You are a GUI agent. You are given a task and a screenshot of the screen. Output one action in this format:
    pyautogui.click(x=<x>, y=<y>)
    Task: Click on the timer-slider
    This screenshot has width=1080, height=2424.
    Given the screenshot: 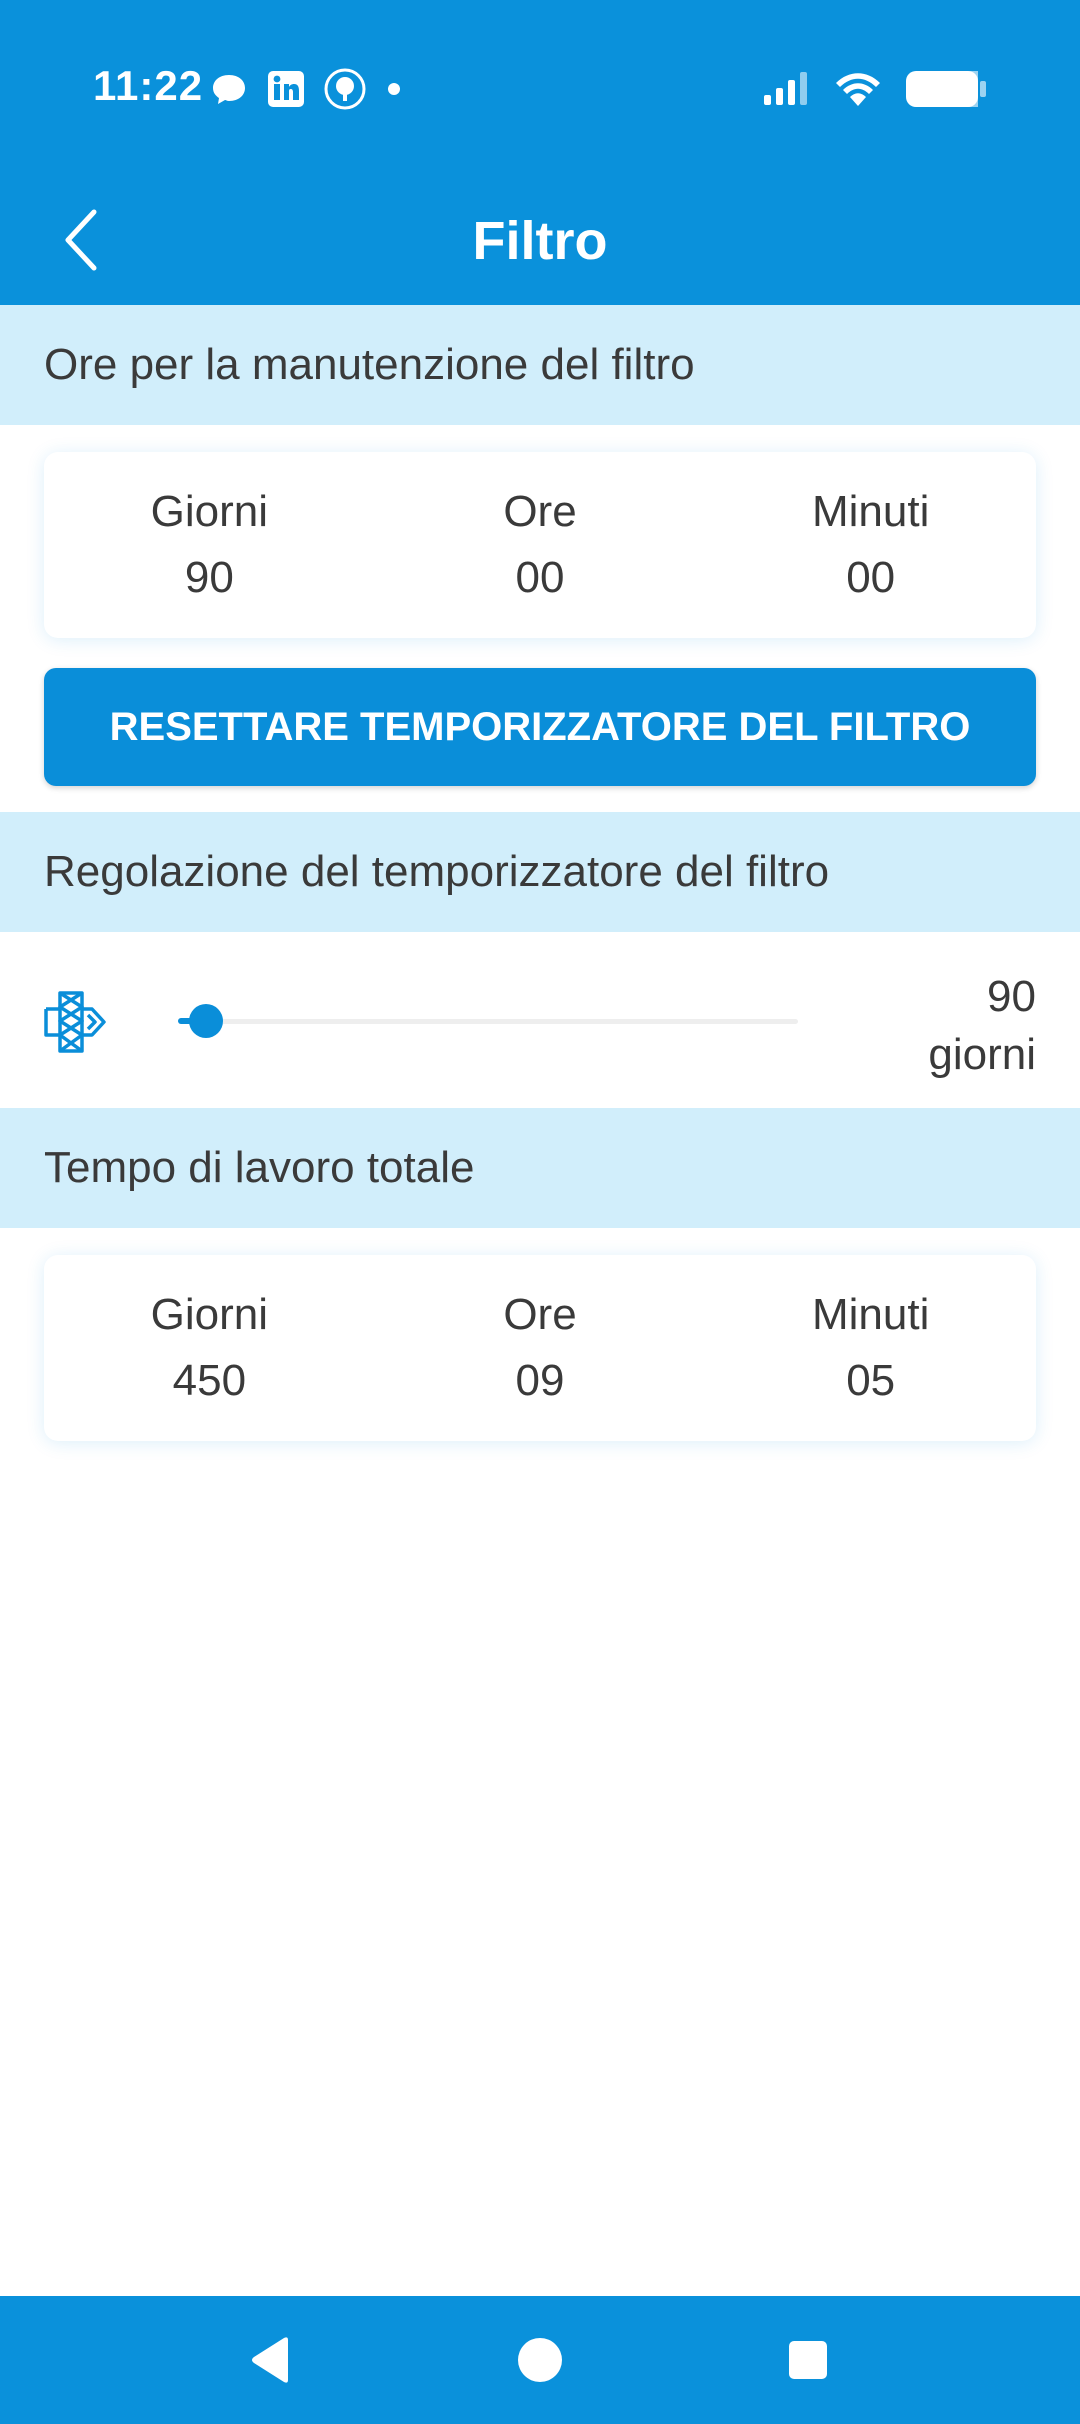 What is the action you would take?
    pyautogui.click(x=488, y=1021)
    